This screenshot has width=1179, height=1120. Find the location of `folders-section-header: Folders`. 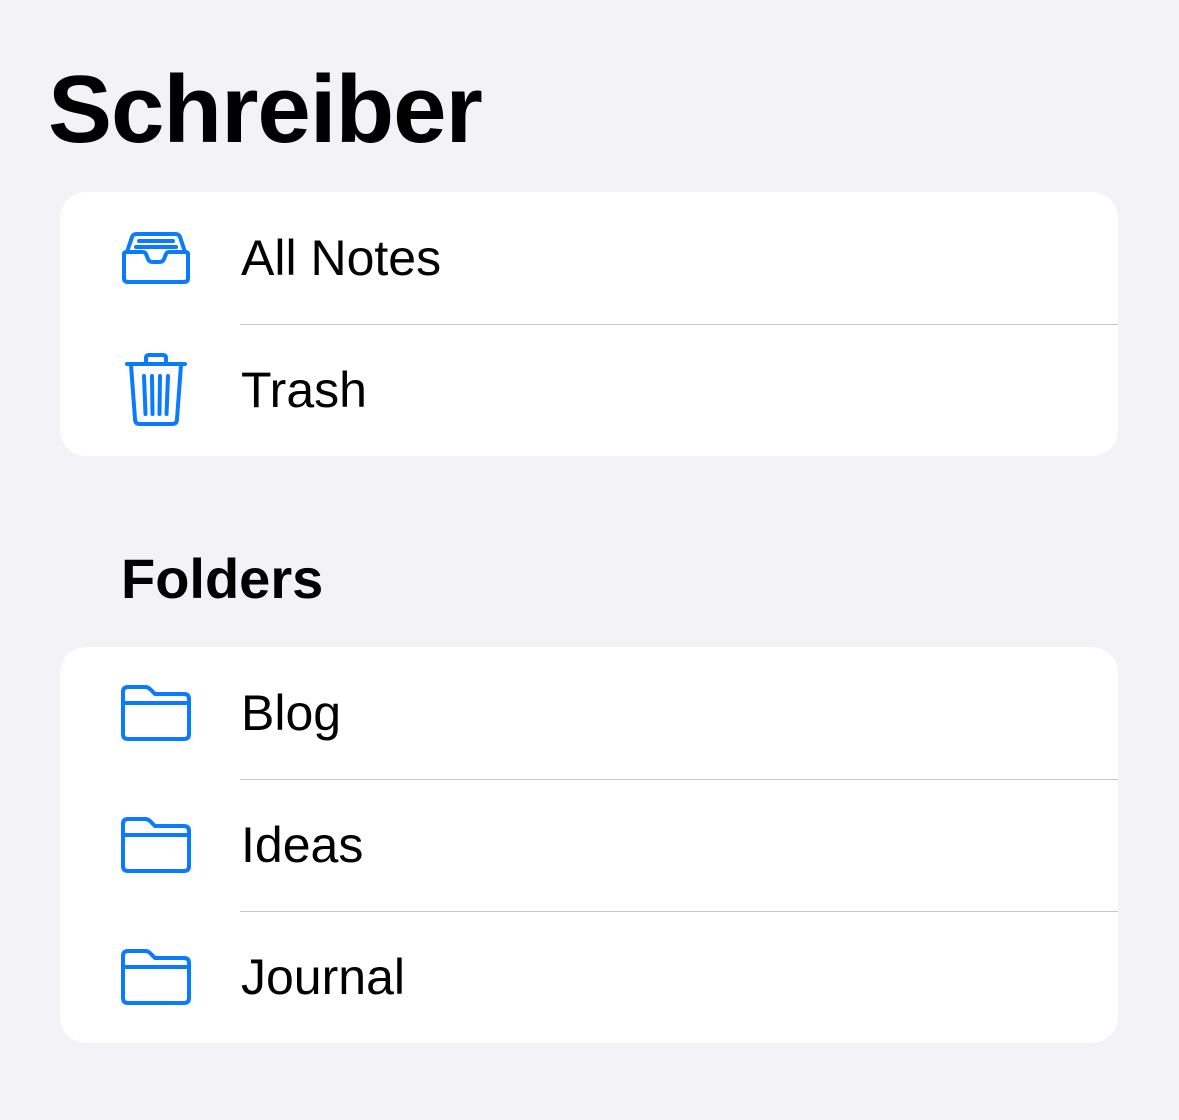

folders-section-header: Folders is located at coordinates (222, 578).